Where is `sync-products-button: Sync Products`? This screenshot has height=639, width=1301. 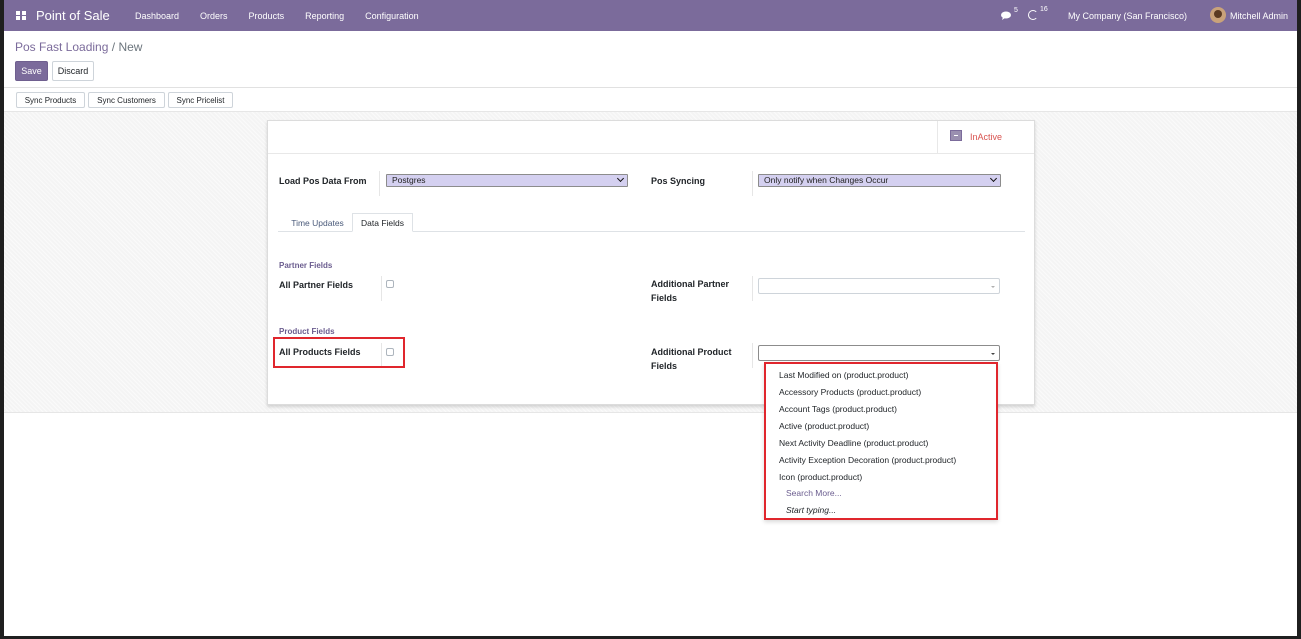
sync-products-button: Sync Products is located at coordinates (50, 100).